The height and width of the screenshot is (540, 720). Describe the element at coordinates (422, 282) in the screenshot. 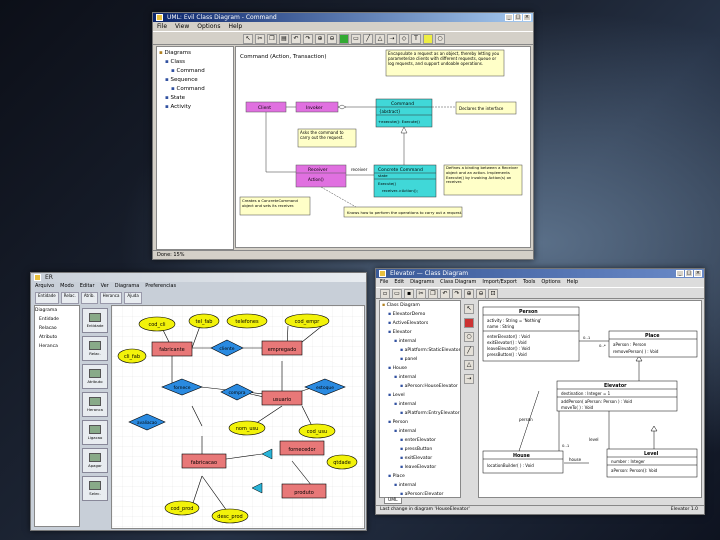

I see `menu-diagrams: Diagrams` at that location.